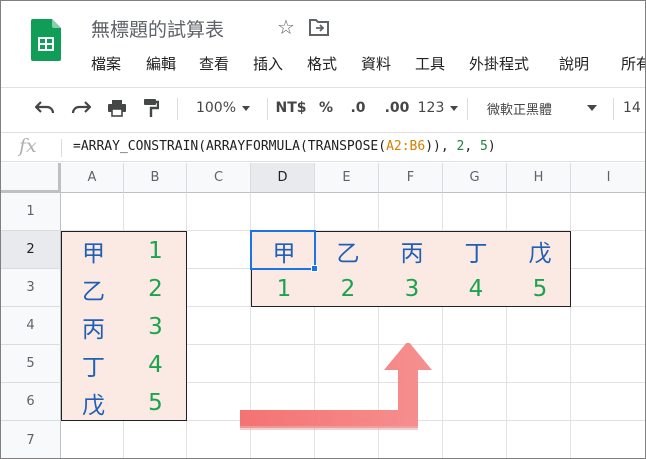  I want to click on increase-decimal-button: .00, so click(397, 108).